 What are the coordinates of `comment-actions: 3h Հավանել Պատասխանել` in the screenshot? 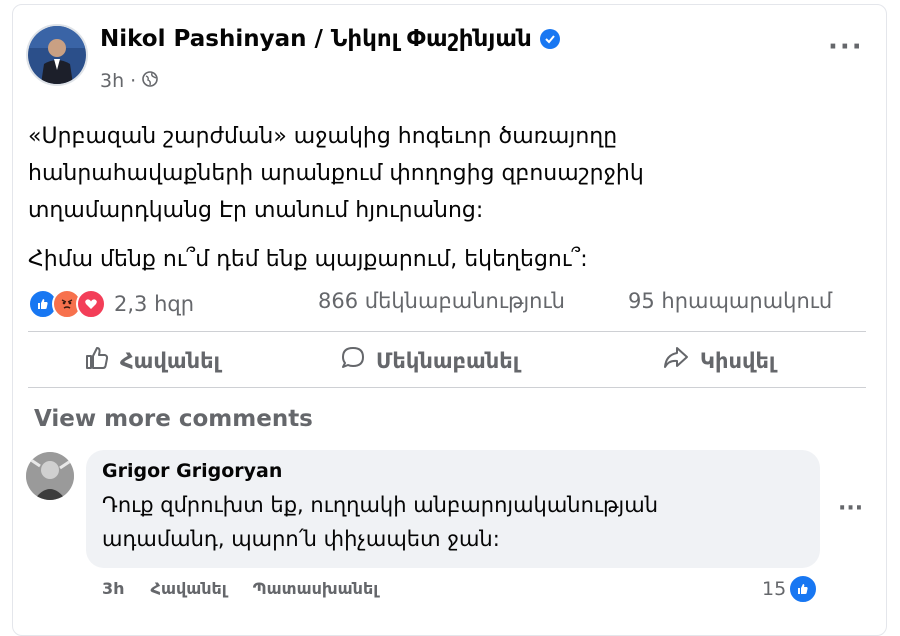 It's located at (240, 588).